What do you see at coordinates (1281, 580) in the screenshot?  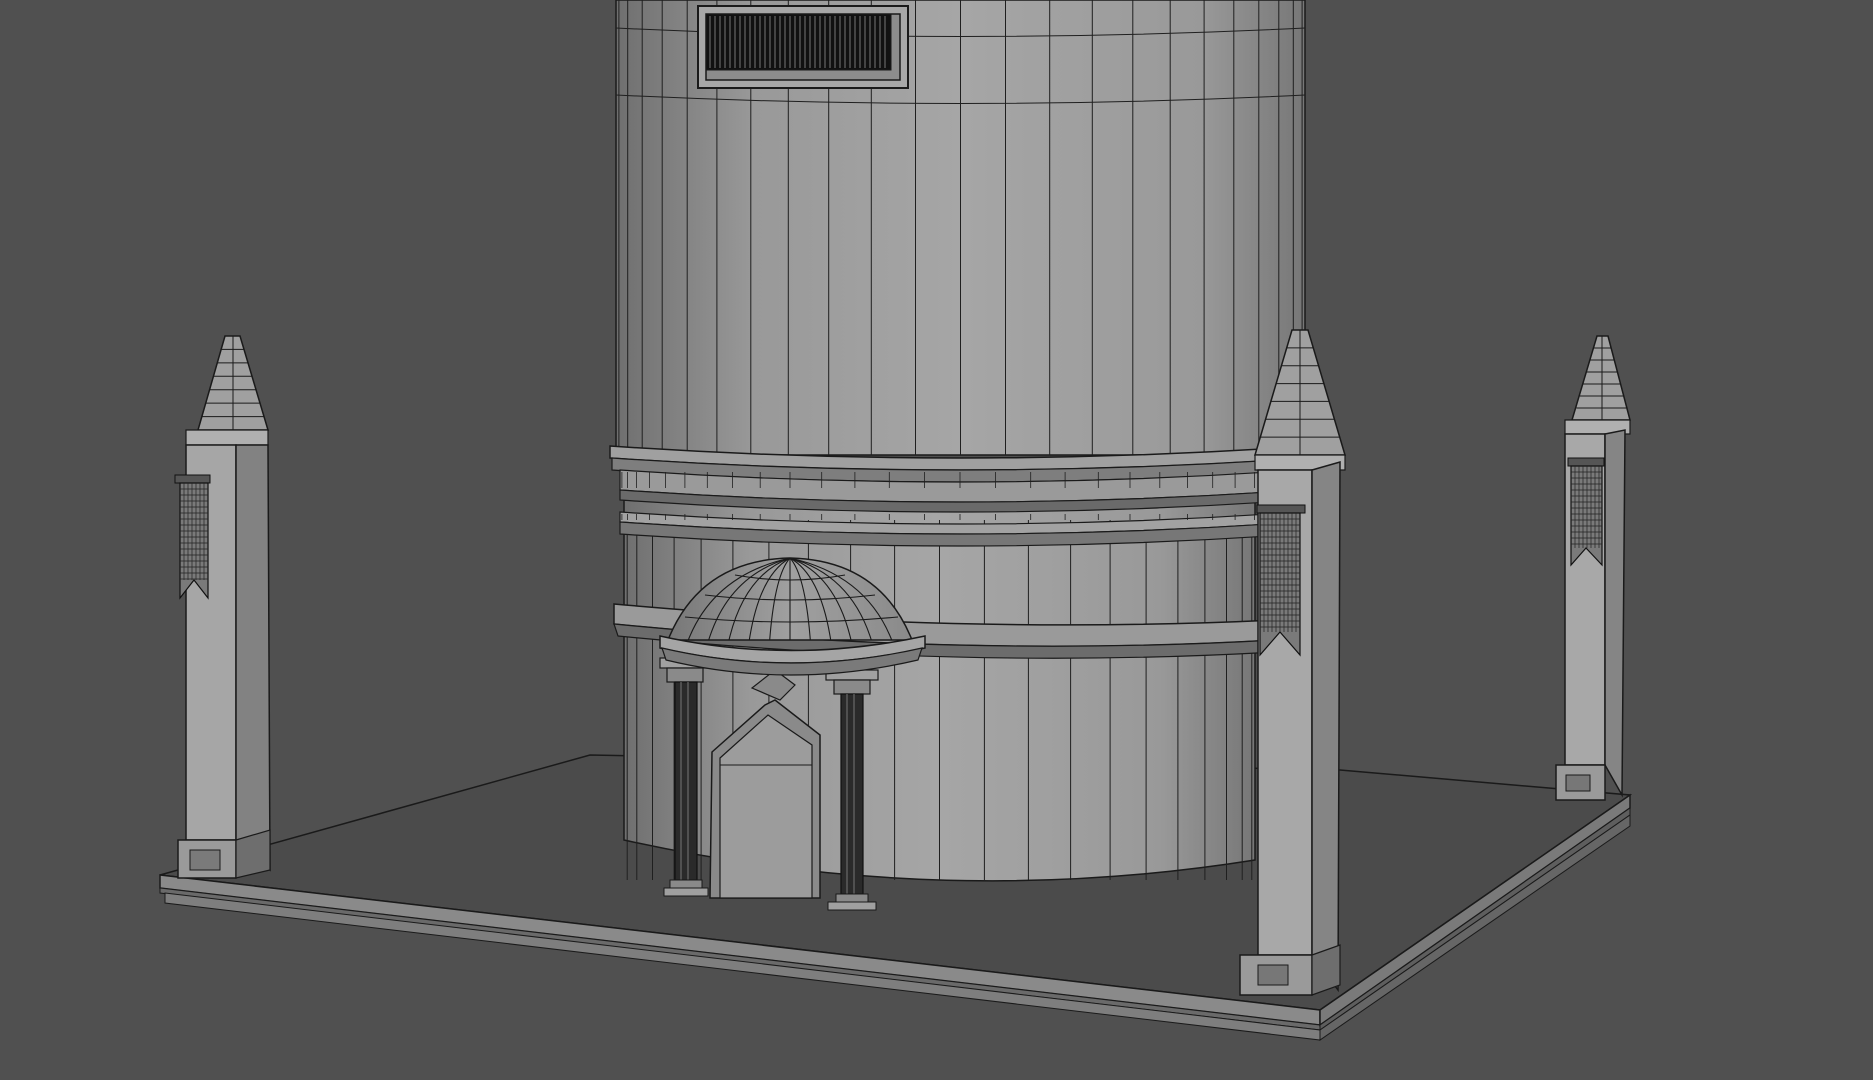 I see `banner-right-front` at bounding box center [1281, 580].